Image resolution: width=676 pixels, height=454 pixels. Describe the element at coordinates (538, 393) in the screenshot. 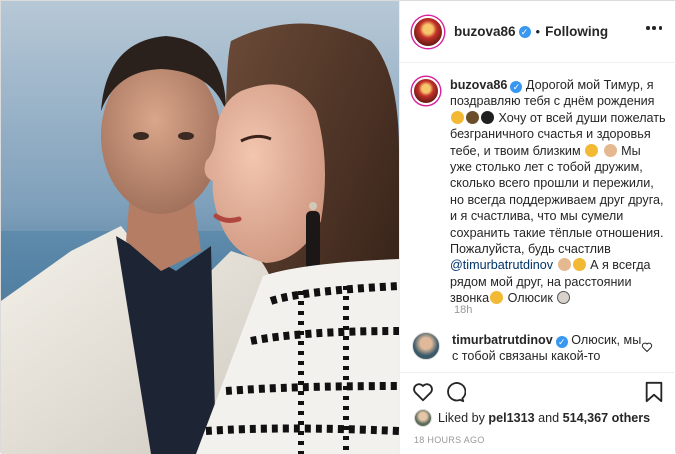

I see `action-bar` at that location.